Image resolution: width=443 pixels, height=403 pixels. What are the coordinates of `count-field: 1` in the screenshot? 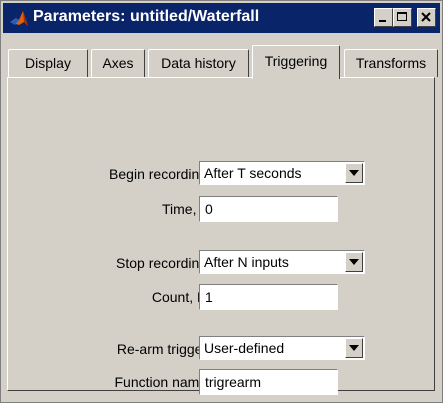 It's located at (268, 297).